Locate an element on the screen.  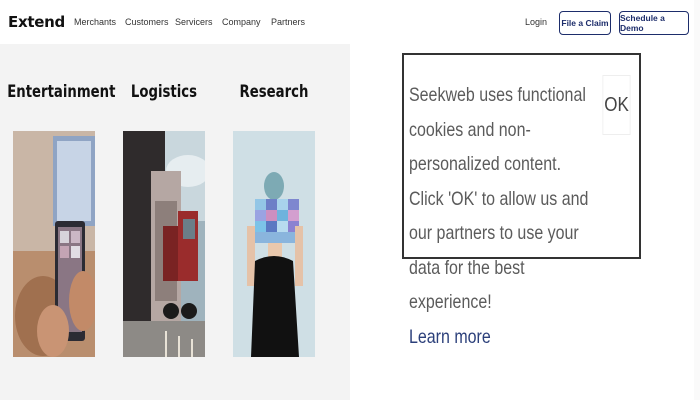
schedule-demo-button: Schedule a Demo is located at coordinates (654, 23).